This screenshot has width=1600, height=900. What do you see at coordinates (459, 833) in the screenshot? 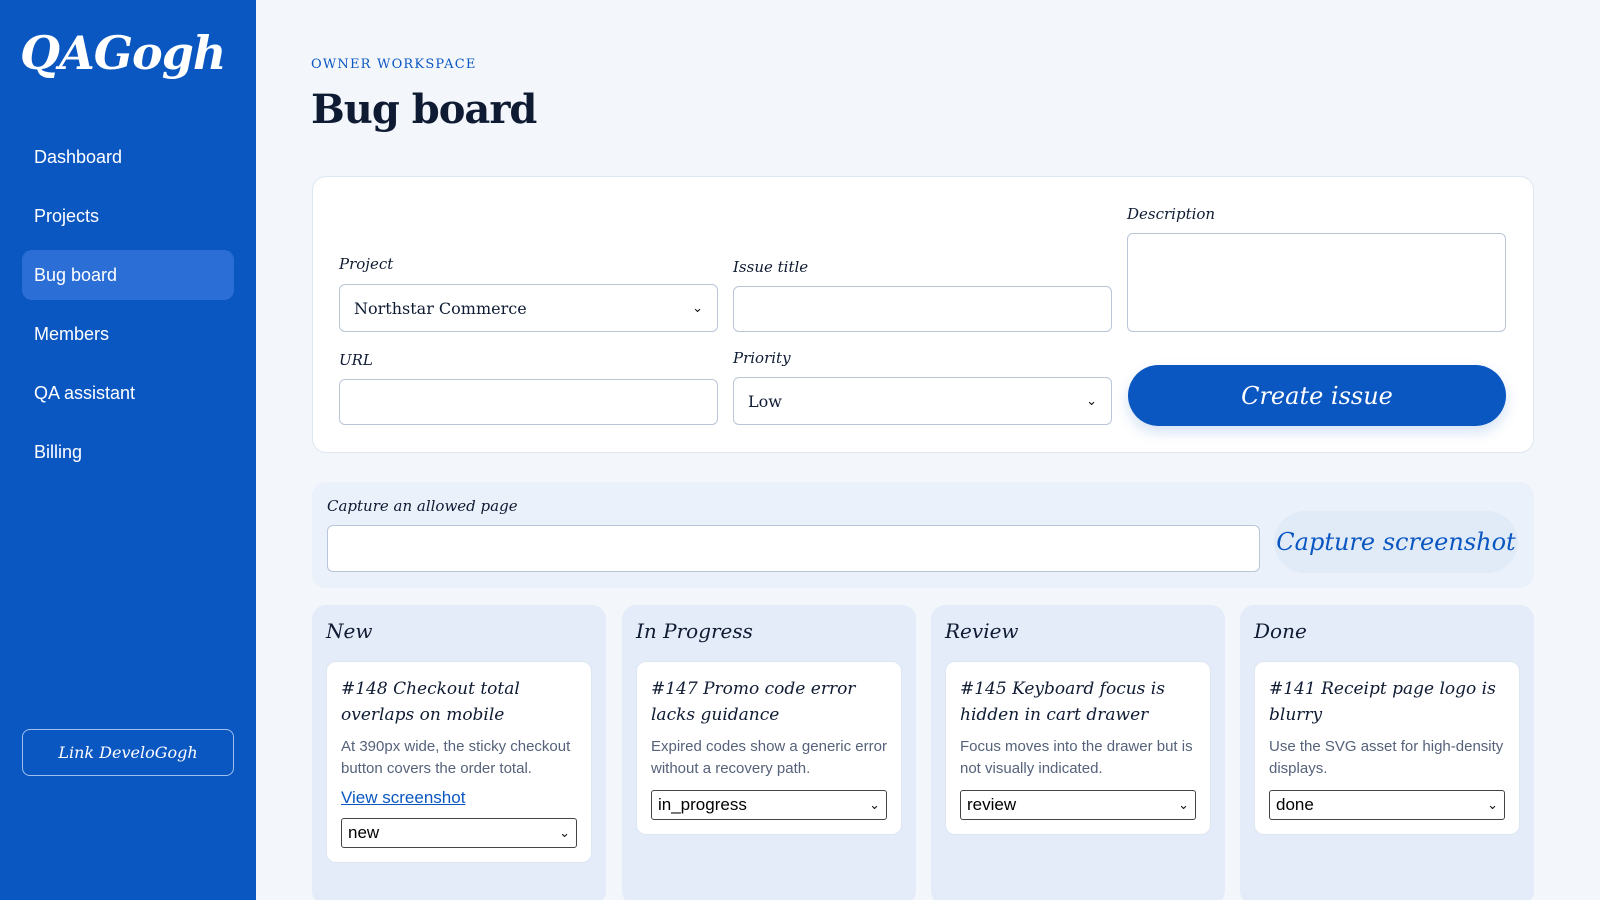
I see `status-select: new ⌄` at bounding box center [459, 833].